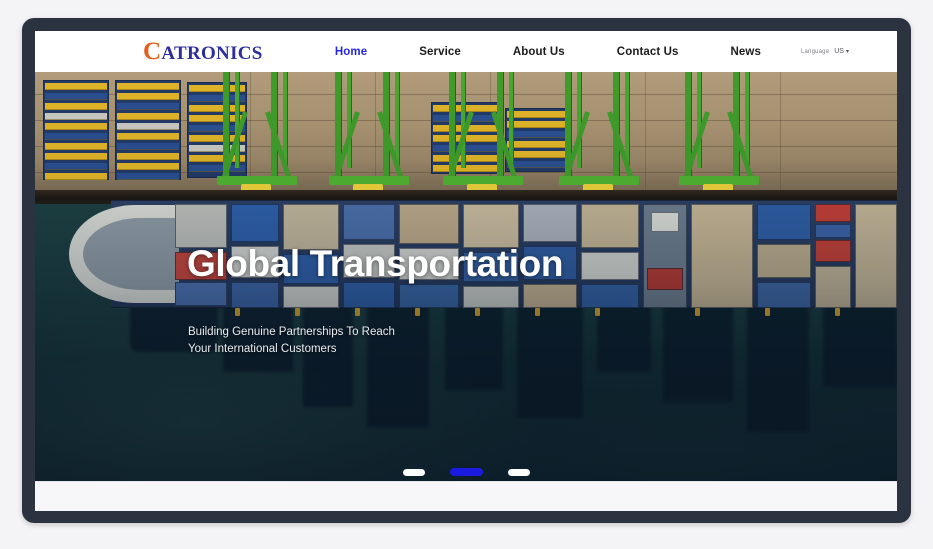 The image size is (933, 549). I want to click on site-logo: CATRONICS, so click(203, 51).